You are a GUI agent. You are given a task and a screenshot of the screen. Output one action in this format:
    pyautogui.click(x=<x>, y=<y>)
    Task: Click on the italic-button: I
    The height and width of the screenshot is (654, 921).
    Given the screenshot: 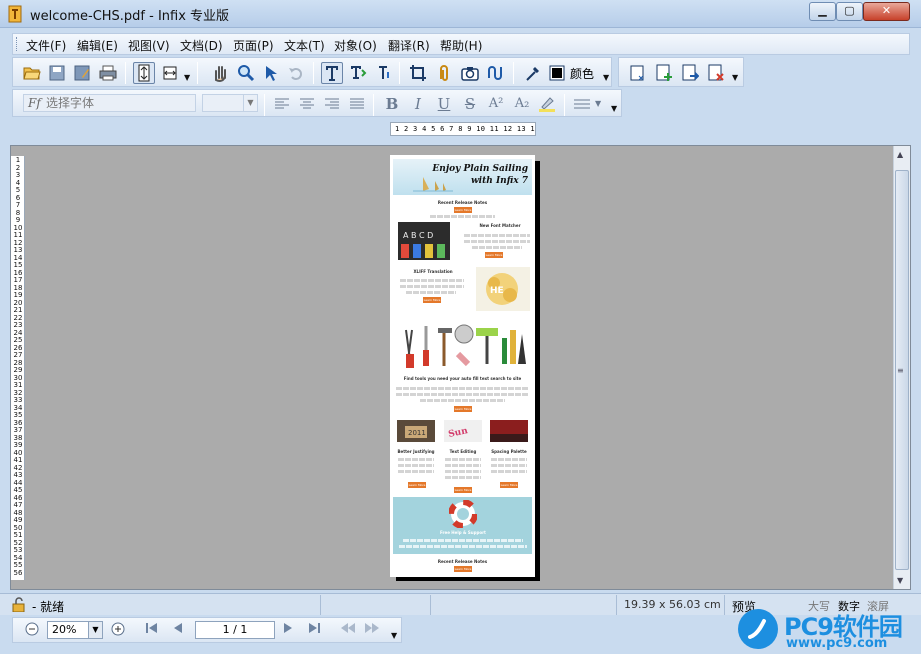 What is the action you would take?
    pyautogui.click(x=418, y=104)
    